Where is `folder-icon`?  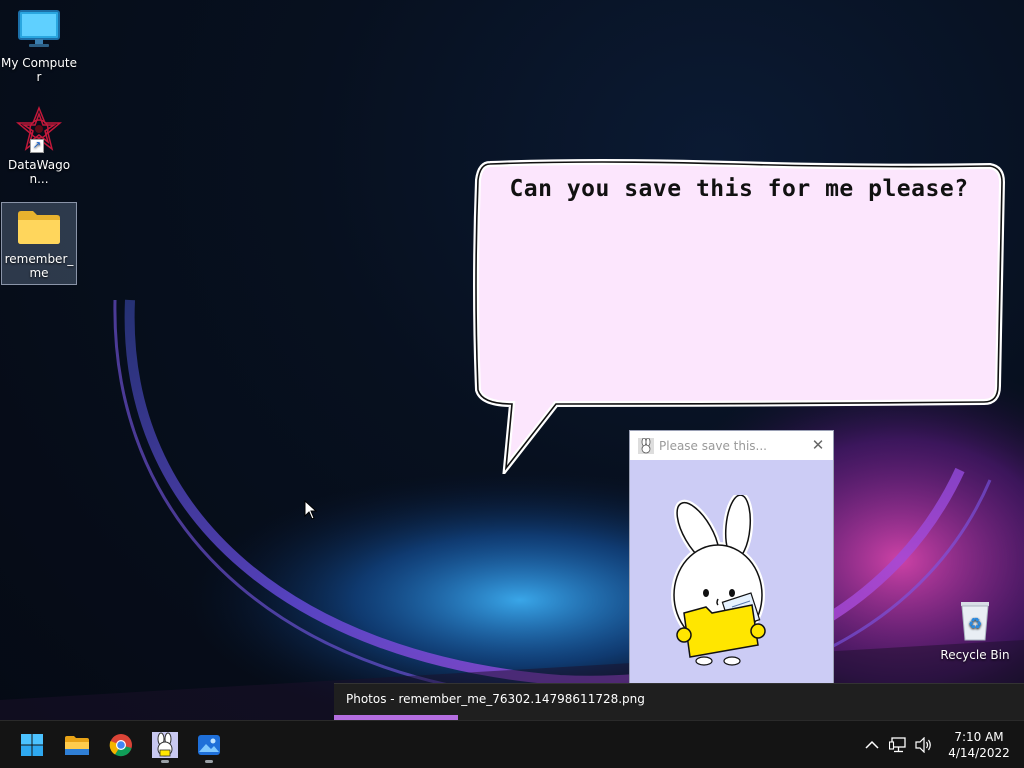 folder-icon is located at coordinates (39, 228).